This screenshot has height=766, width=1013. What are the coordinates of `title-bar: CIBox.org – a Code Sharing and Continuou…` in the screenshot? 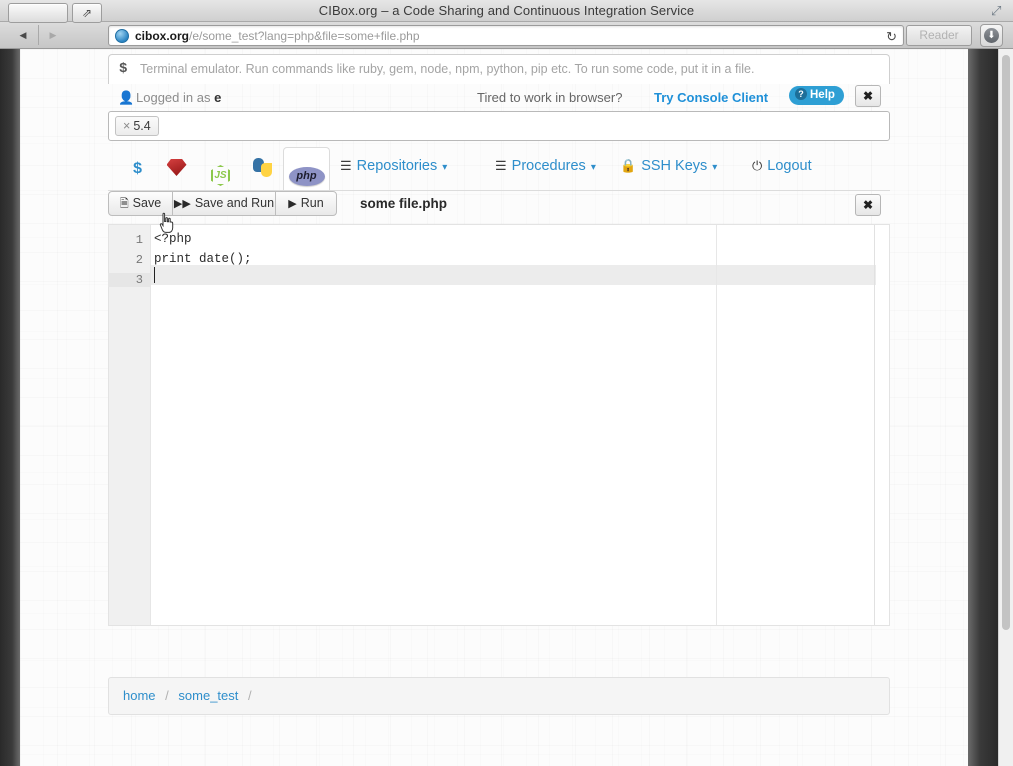 It's located at (506, 11).